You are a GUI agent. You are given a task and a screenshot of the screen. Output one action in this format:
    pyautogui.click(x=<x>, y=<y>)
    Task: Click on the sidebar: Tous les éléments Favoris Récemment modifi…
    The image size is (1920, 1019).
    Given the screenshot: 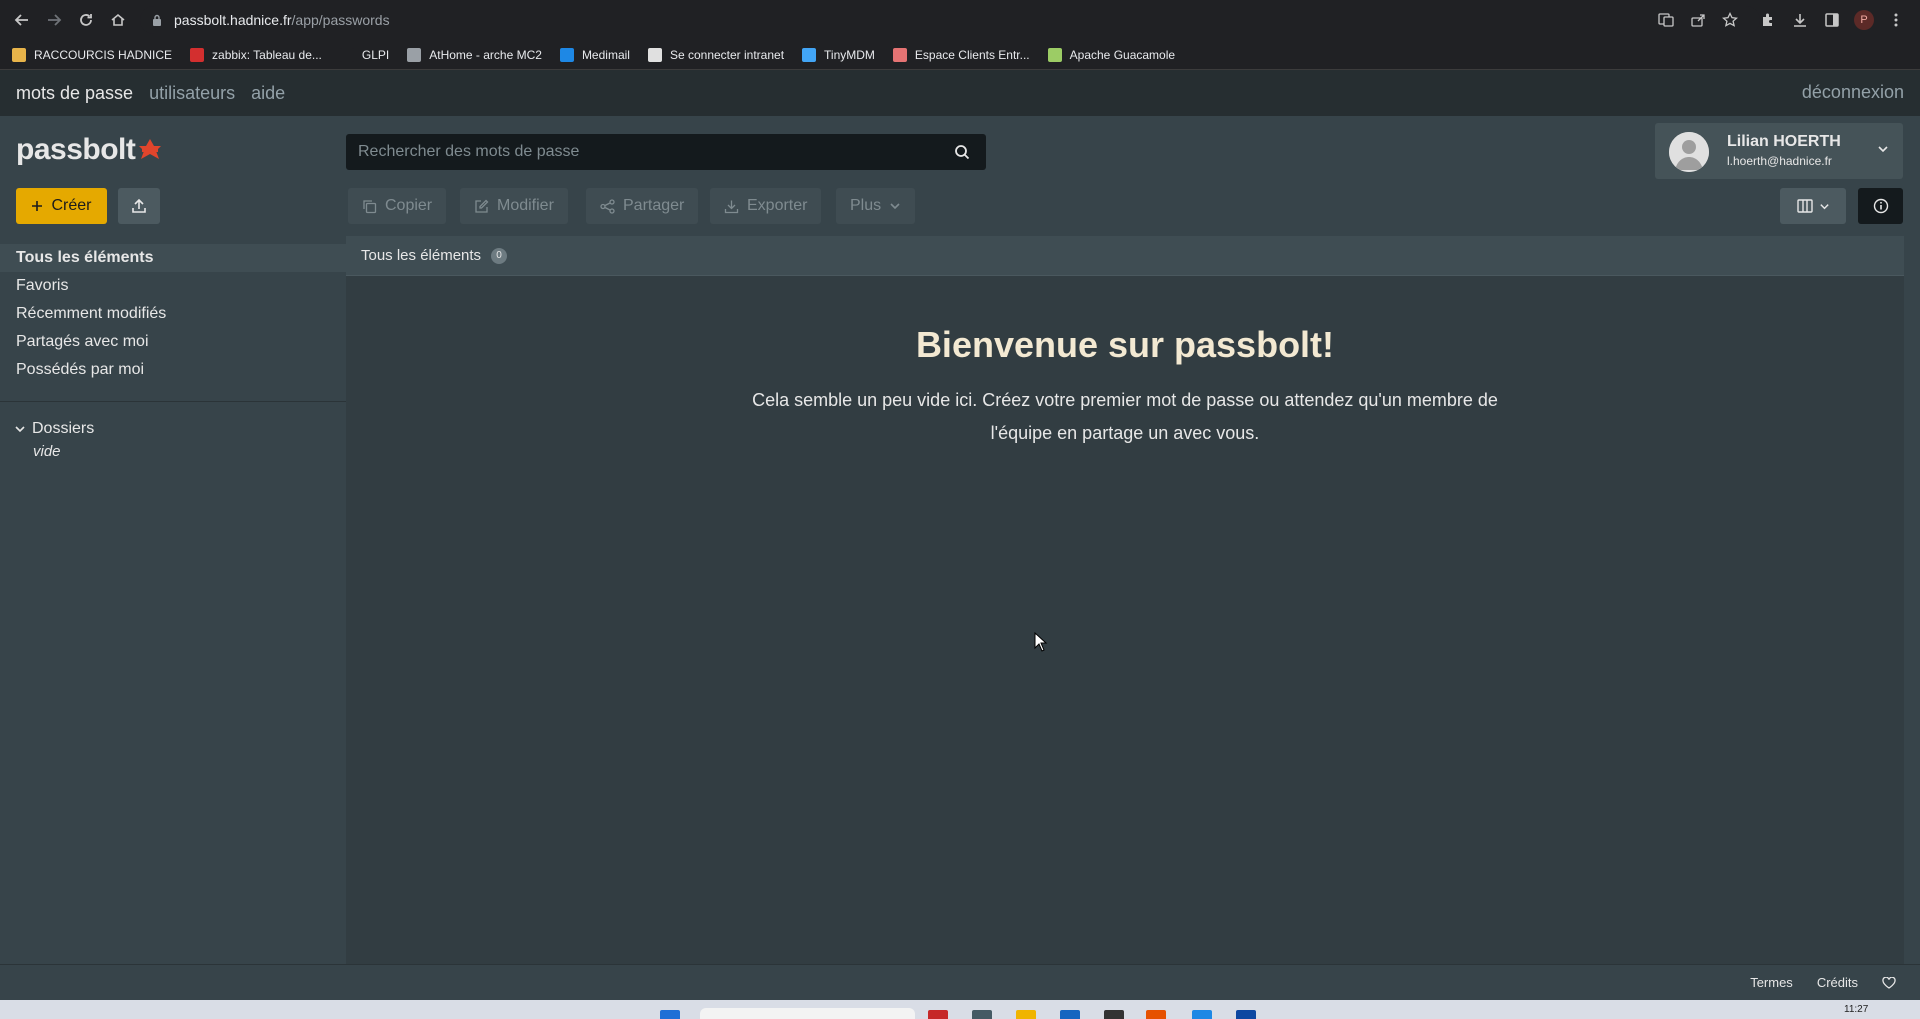 What is the action you would take?
    pyautogui.click(x=173, y=600)
    